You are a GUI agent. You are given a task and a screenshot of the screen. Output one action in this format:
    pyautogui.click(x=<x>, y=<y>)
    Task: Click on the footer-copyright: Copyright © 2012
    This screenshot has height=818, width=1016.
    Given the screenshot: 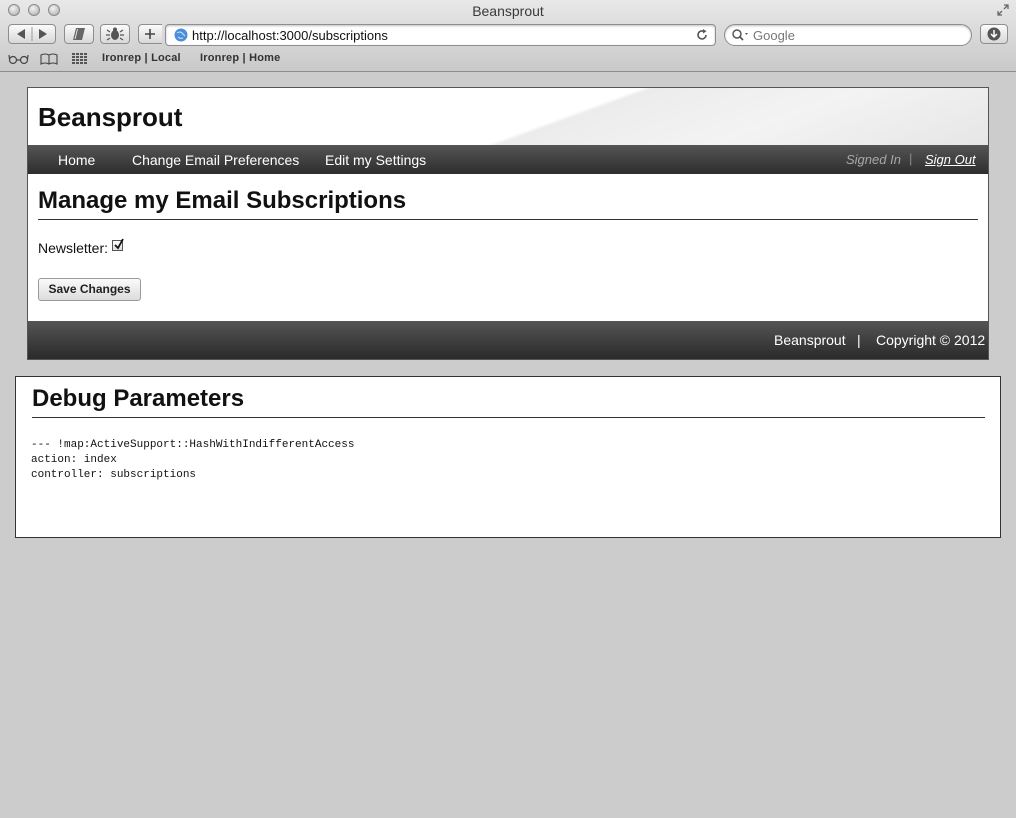 What is the action you would take?
    pyautogui.click(x=931, y=340)
    